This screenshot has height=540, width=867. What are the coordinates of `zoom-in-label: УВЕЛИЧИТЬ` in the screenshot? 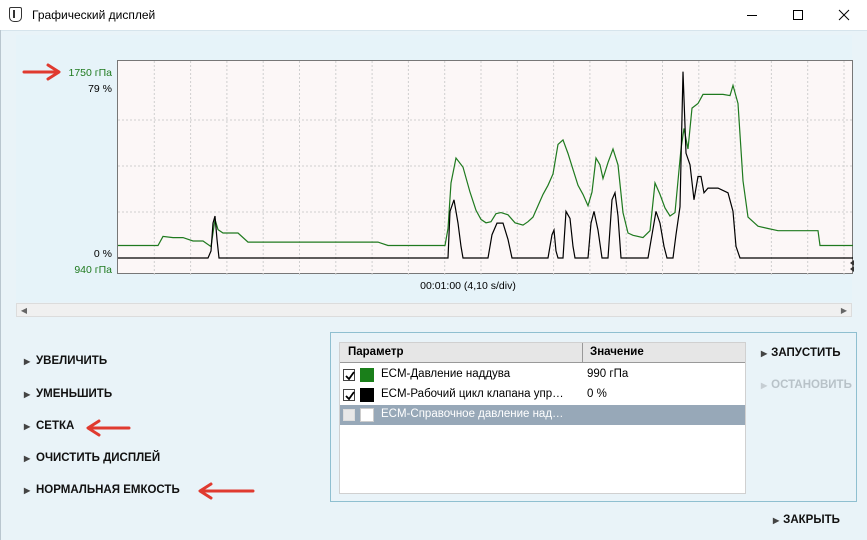 It's located at (72, 361).